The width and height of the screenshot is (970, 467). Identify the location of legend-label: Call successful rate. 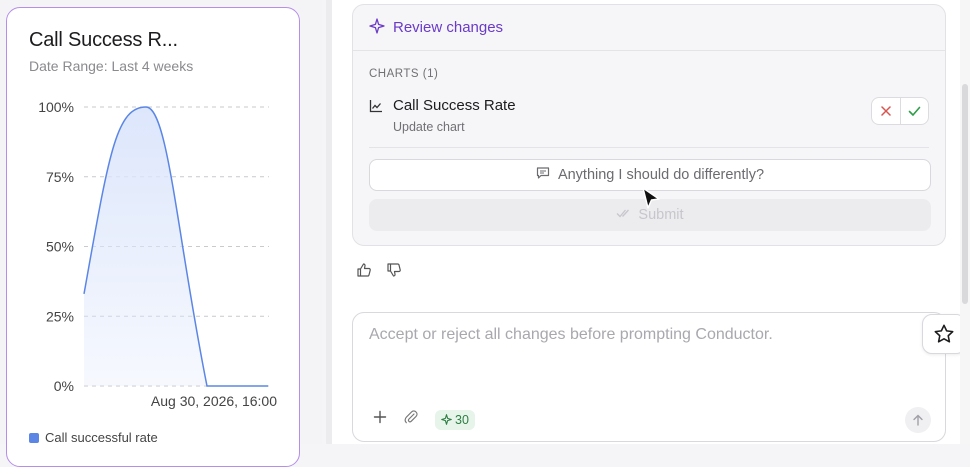
(101, 437).